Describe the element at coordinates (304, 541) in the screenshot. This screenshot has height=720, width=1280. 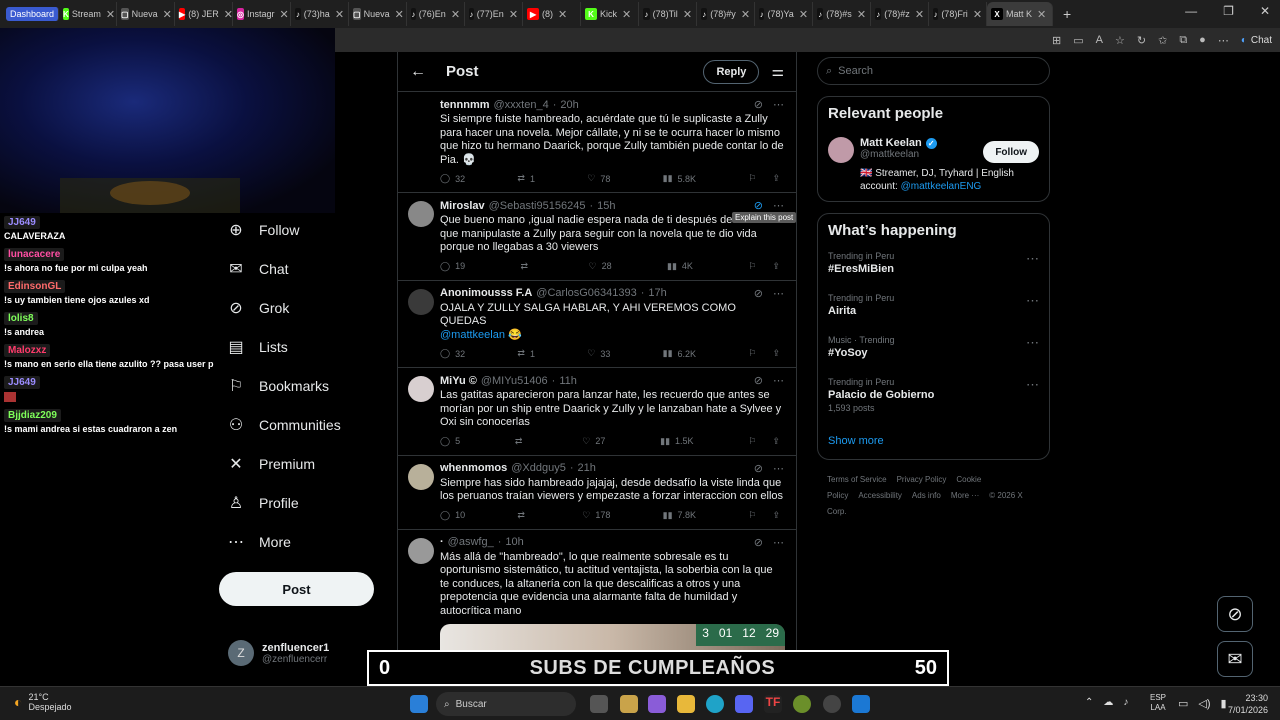
I see `nav-item-more: ⋯ More` at that location.